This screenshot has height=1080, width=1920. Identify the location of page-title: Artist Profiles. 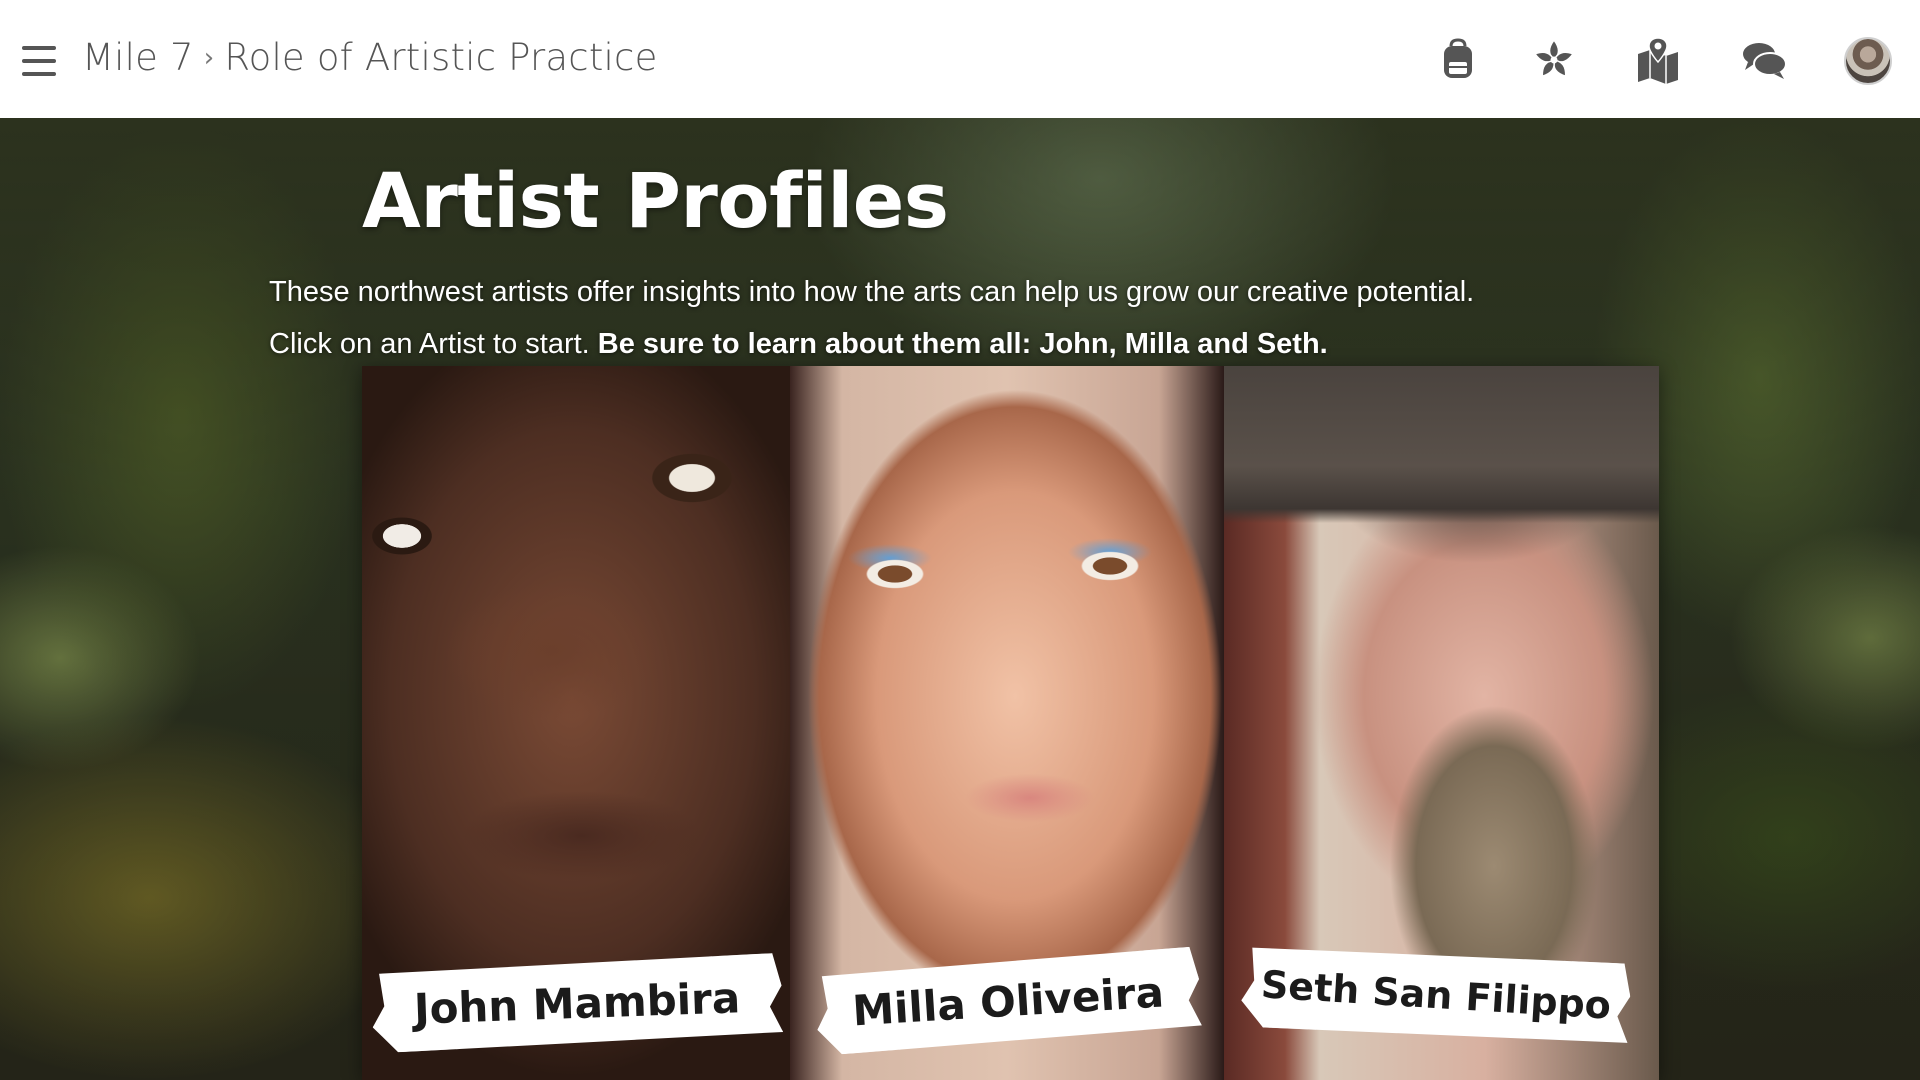
(655, 200).